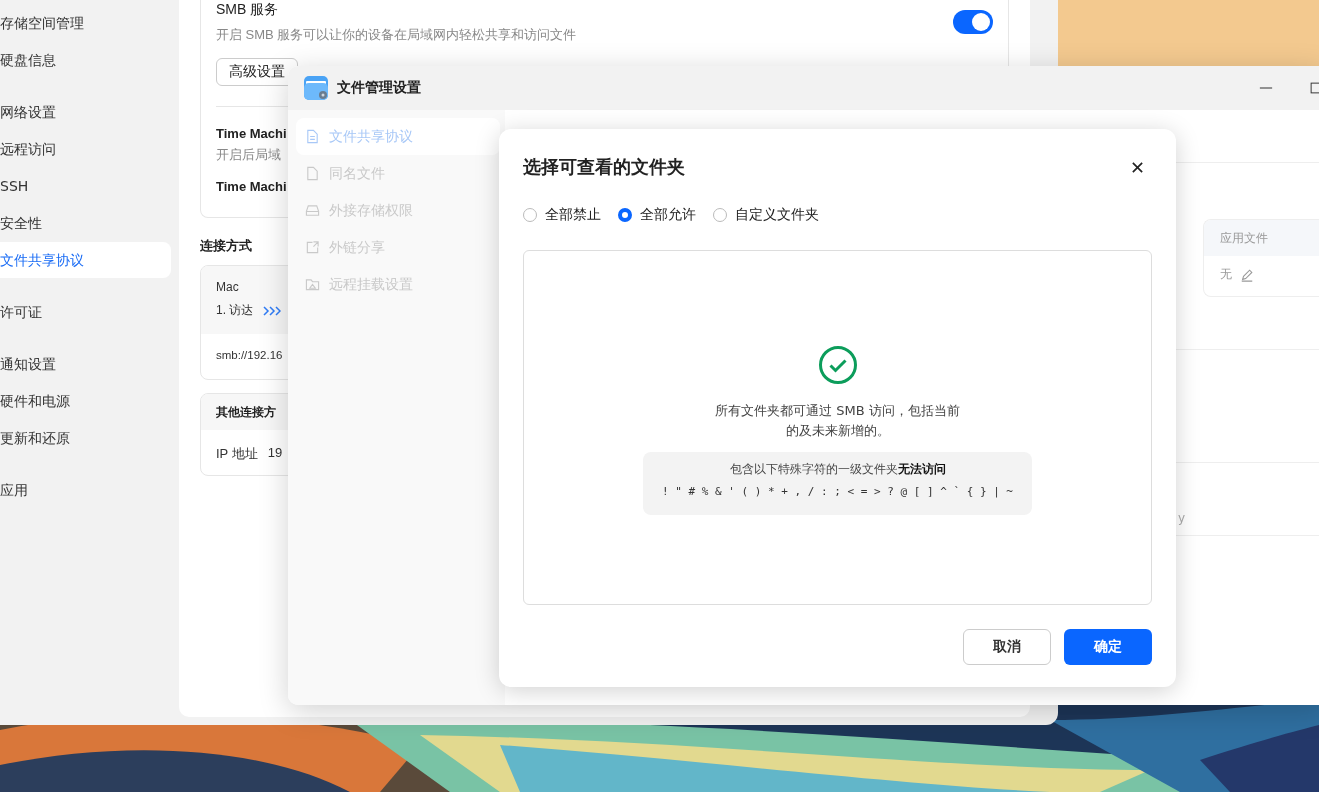 The image size is (1319, 792). Describe the element at coordinates (85, 364) in the screenshot. I see `sidebar-item: 通知设置` at that location.